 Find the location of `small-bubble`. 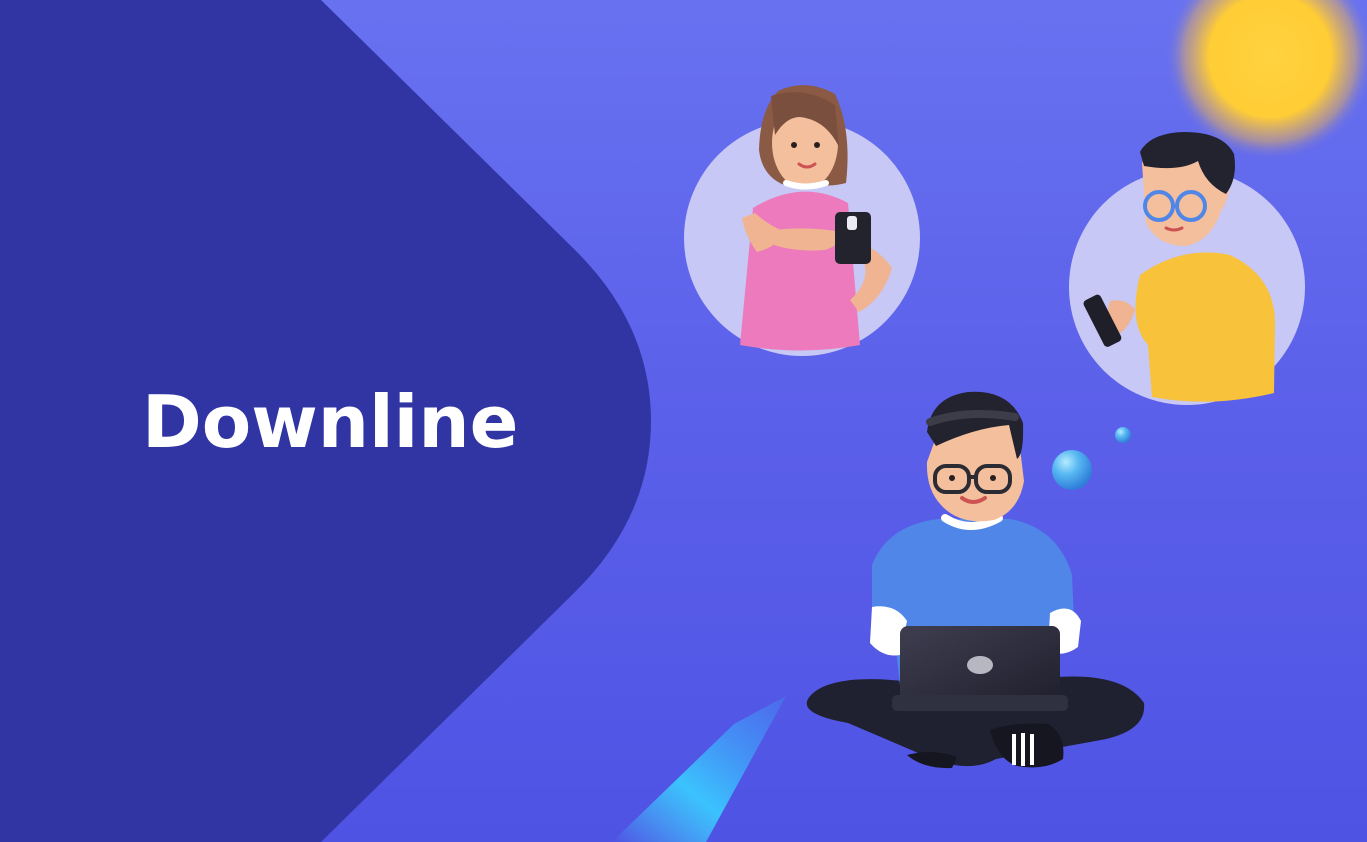

small-bubble is located at coordinates (1123, 435).